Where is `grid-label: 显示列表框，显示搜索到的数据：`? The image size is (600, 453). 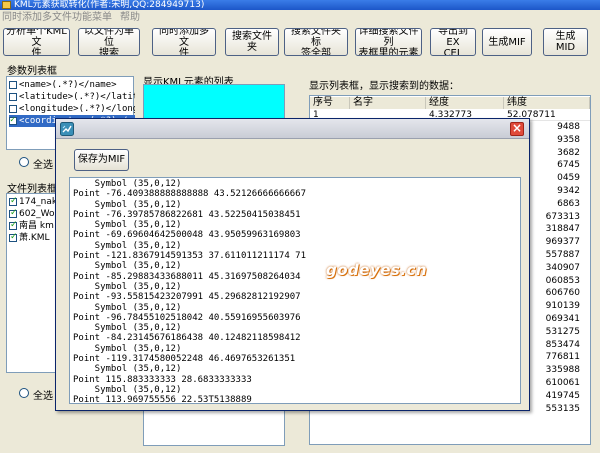 grid-label: 显示列表框，显示搜索到的数据： is located at coordinates (384, 86).